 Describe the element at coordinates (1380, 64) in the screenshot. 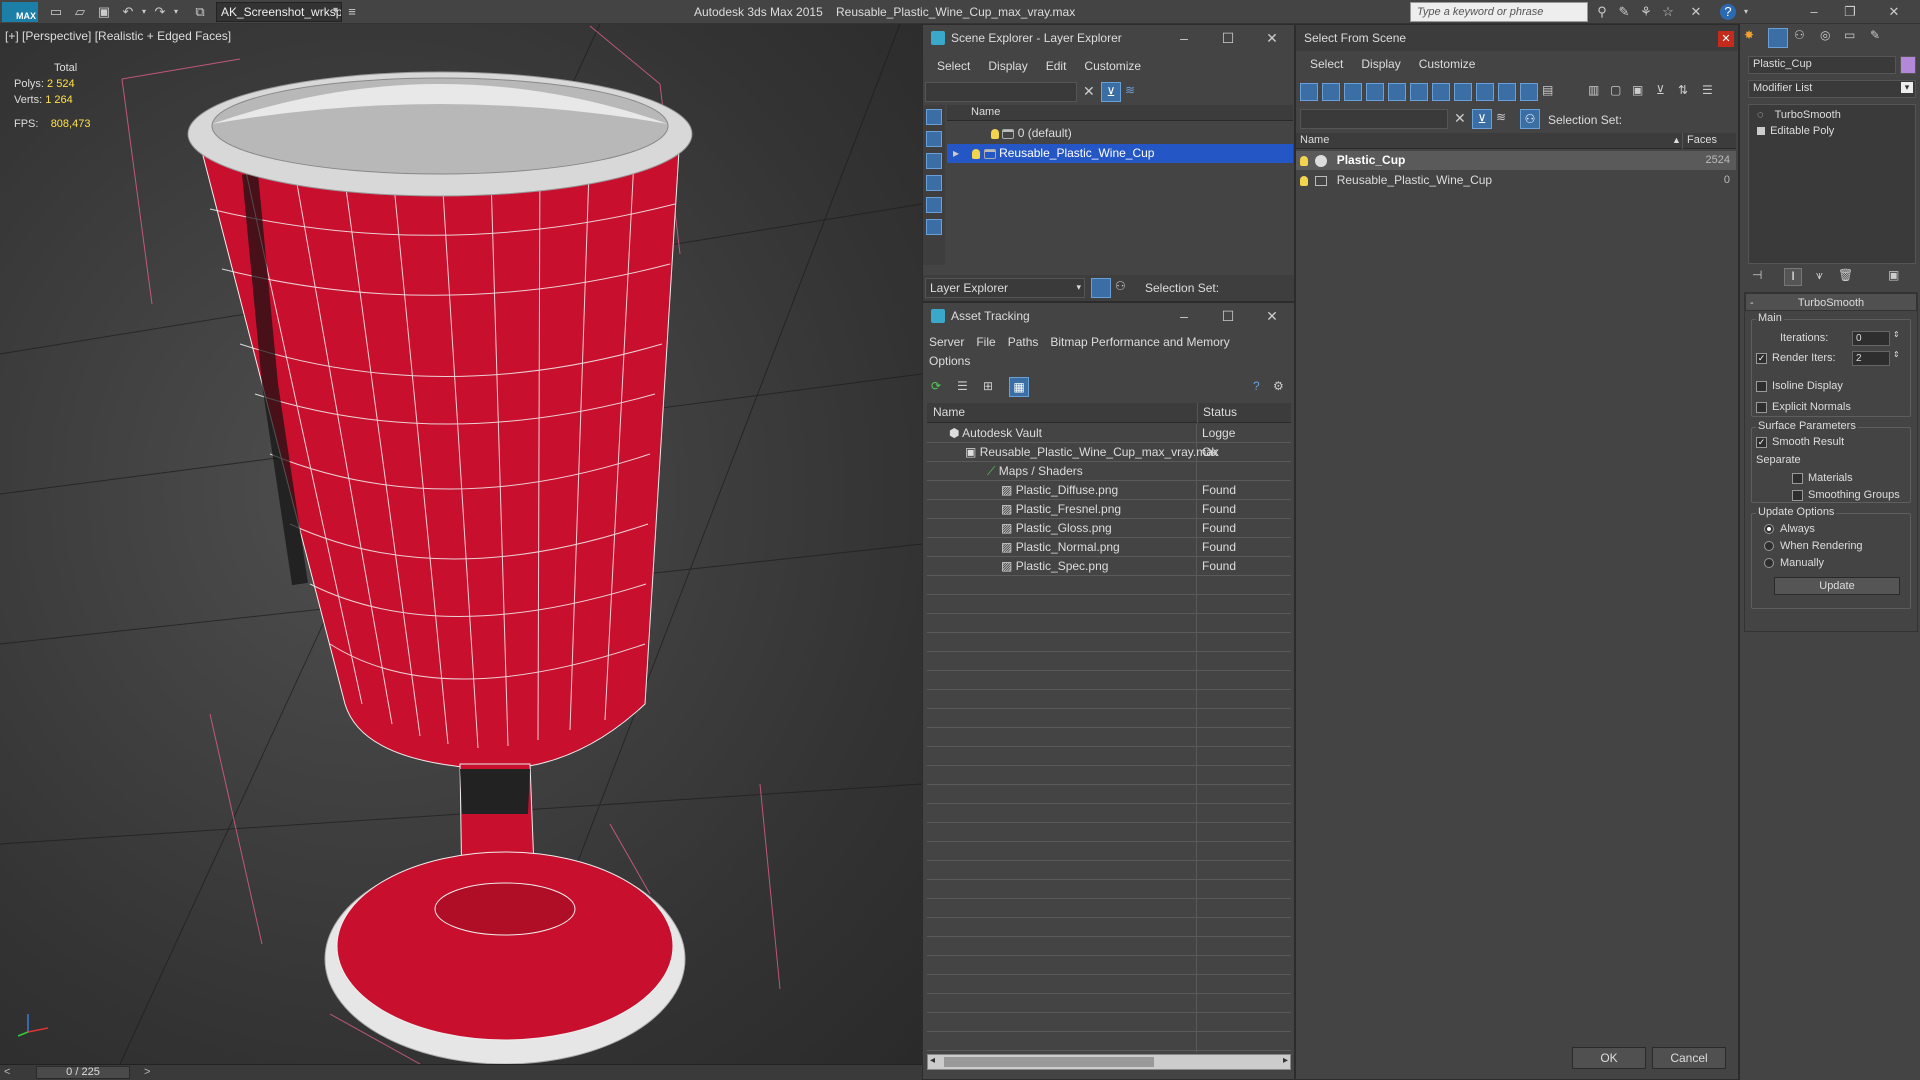

I see `menu-display: Display` at that location.